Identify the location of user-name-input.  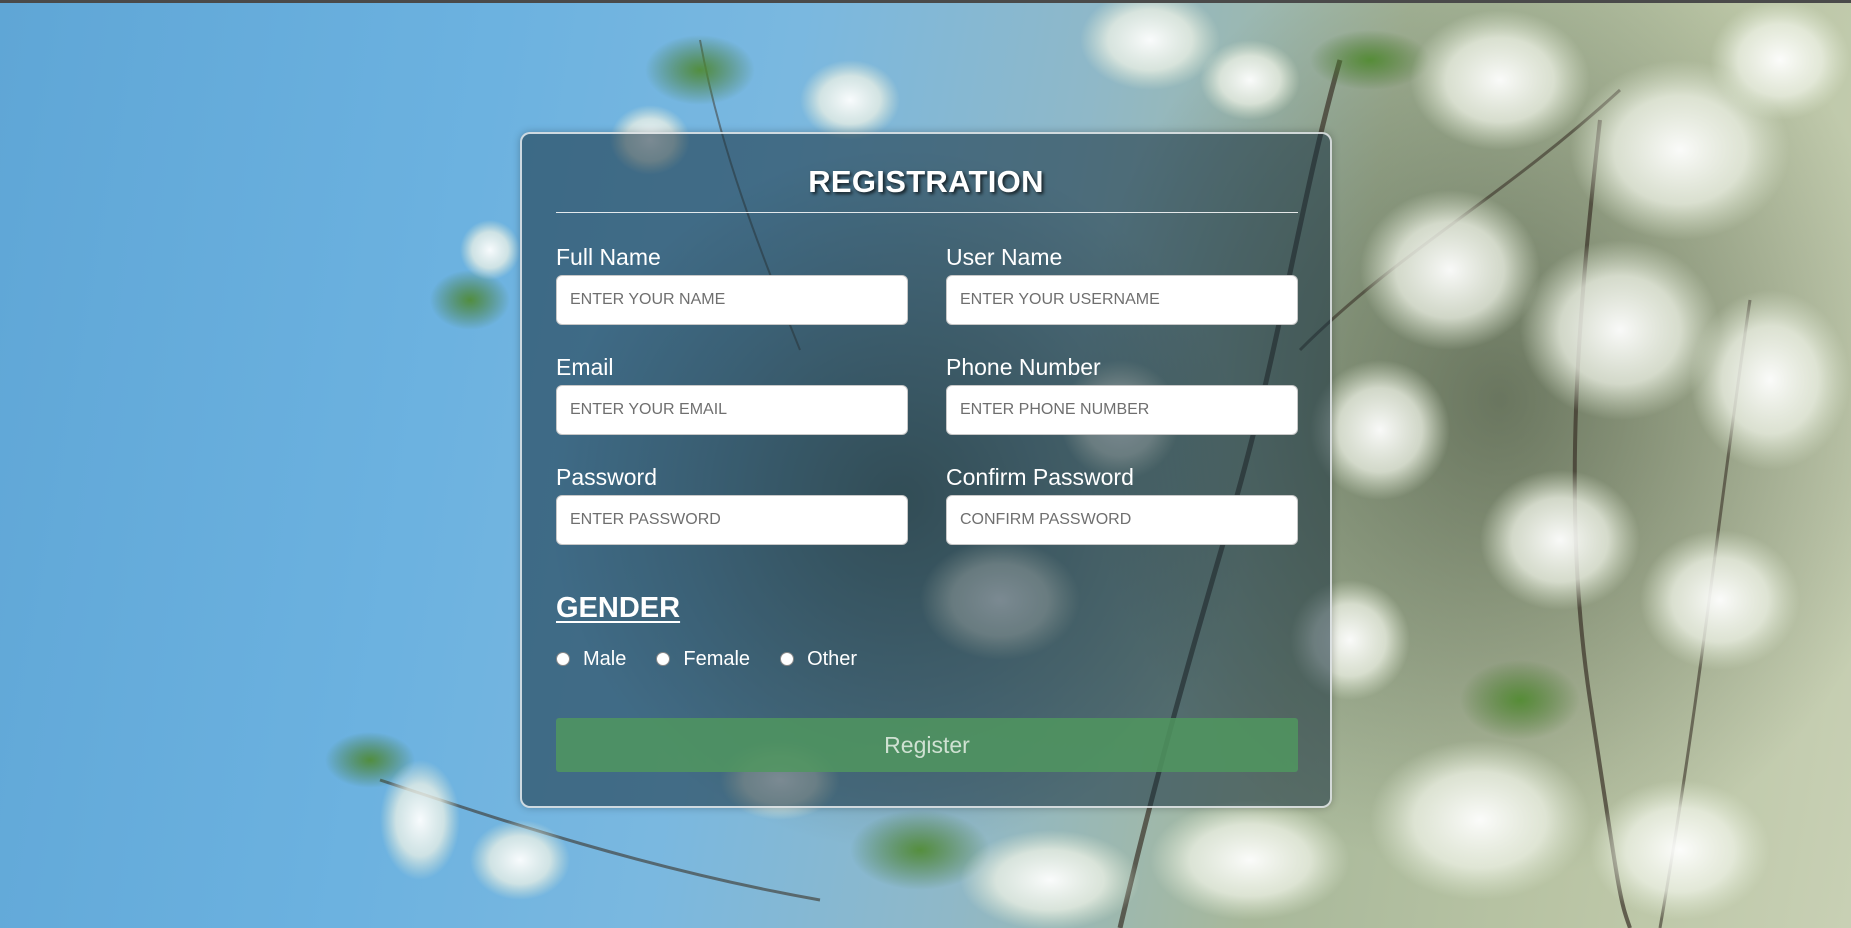
(1122, 300).